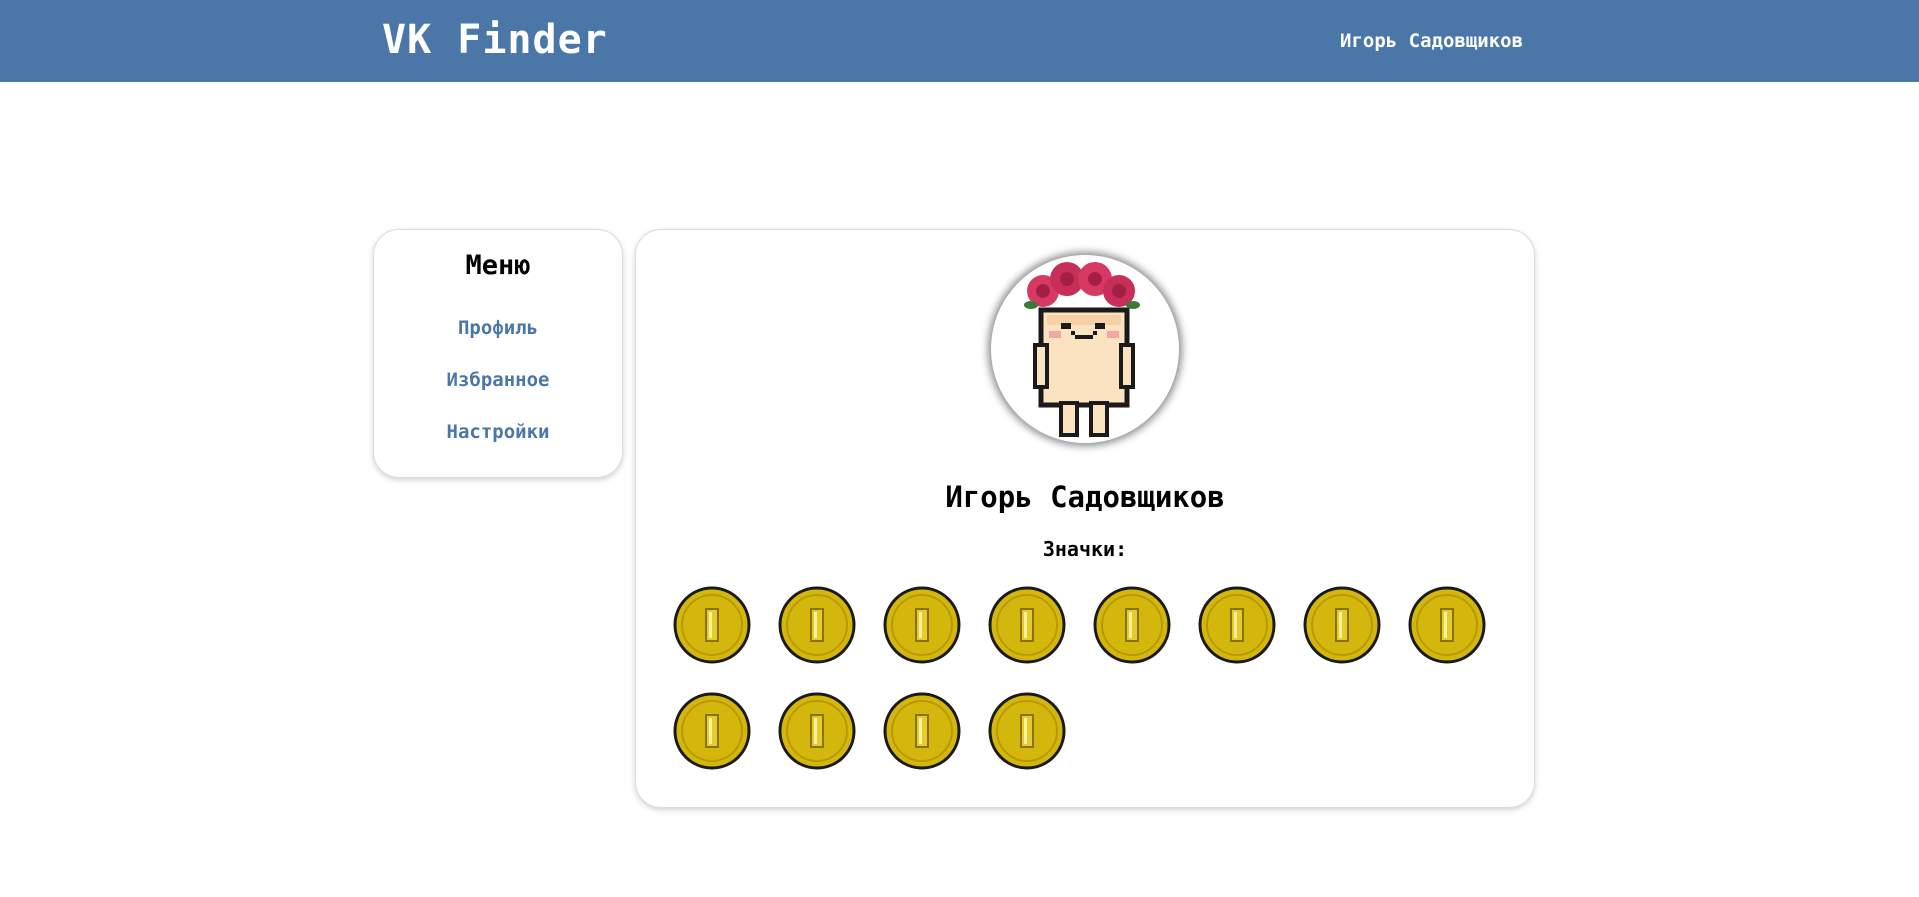 Image resolution: width=1919 pixels, height=897 pixels. Describe the element at coordinates (1085, 497) in the screenshot. I see `profile-name: Игорь Садовщиков` at that location.